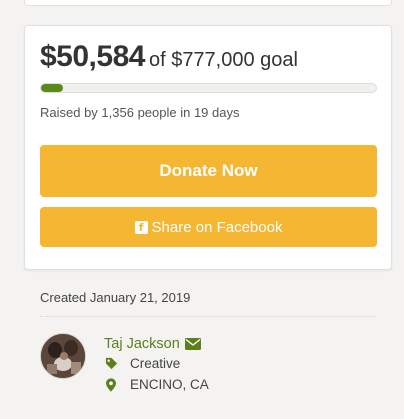 This screenshot has width=404, height=419. Describe the element at coordinates (115, 297) in the screenshot. I see `created-date: Created January 21, 2019` at that location.